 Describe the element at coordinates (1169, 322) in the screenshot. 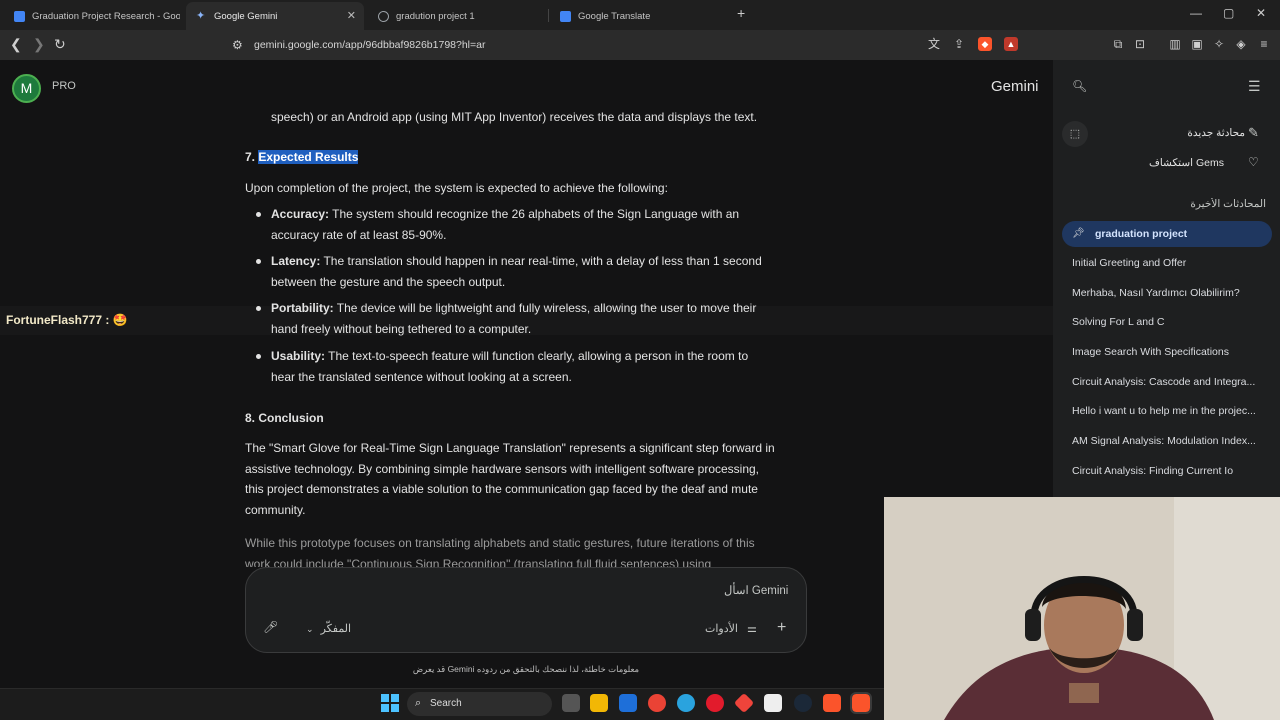

I see `sidebar-chat-item: Solving For L and C` at that location.